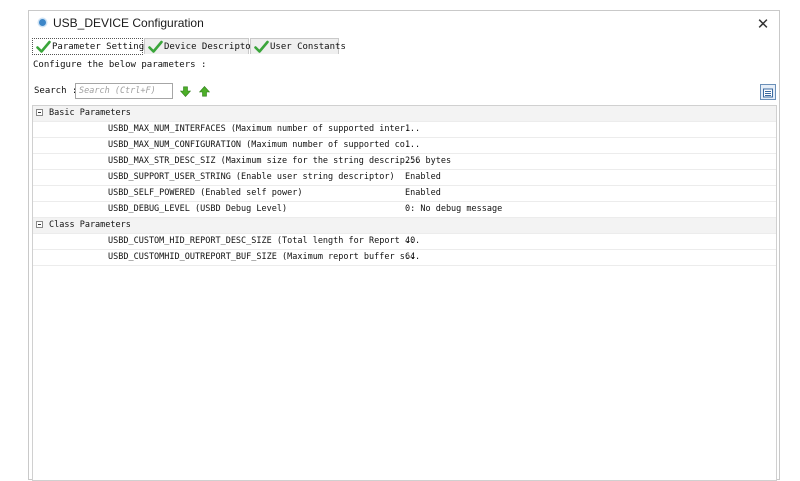 The image size is (800, 481). Describe the element at coordinates (210, 47) in the screenshot. I see `tab-label: Device Descriptor` at that location.